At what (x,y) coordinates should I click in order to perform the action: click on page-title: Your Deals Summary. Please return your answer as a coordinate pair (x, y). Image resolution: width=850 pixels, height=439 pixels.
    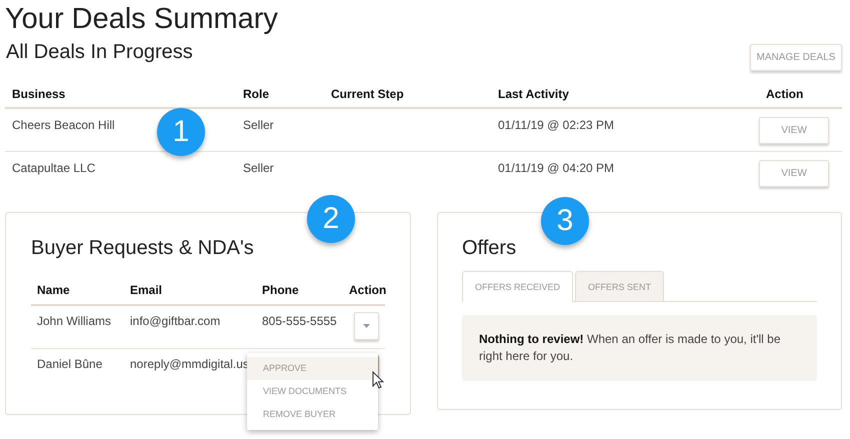
    Looking at the image, I should click on (142, 19).